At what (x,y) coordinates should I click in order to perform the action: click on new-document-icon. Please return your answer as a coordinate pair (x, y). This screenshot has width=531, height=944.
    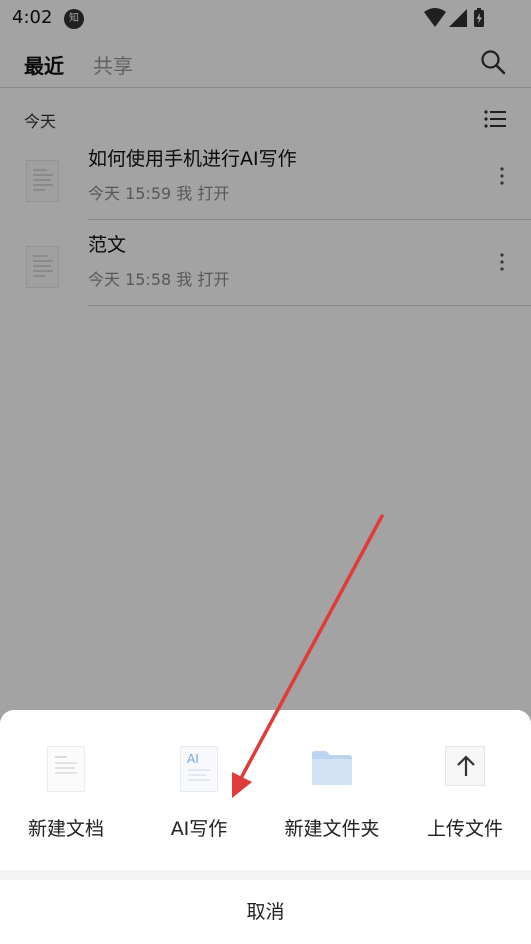
    Looking at the image, I should click on (66, 769).